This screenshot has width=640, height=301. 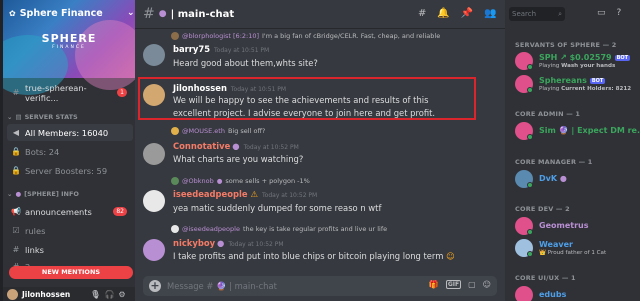 I want to click on channel-links: # links, so click(x=70, y=249).